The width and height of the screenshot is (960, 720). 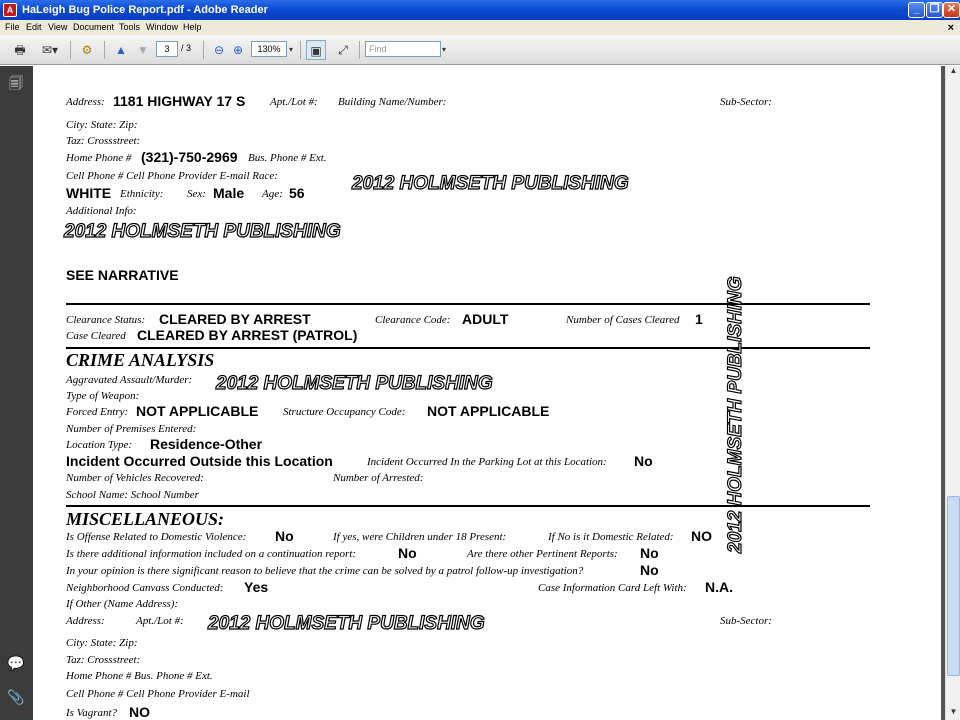 What do you see at coordinates (719, 587) in the screenshot?
I see `case-card-value: N.A.` at bounding box center [719, 587].